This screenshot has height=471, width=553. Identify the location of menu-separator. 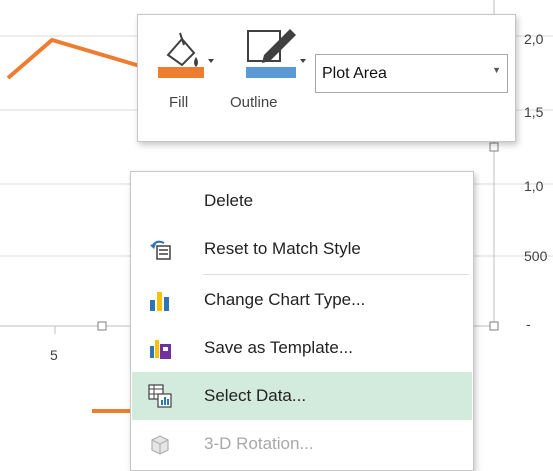
(336, 274).